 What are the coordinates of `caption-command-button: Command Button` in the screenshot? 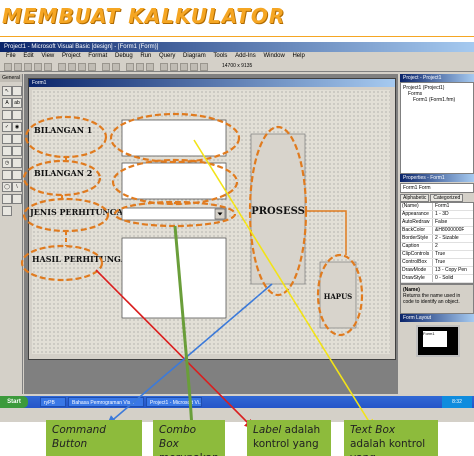 It's located at (94, 438).